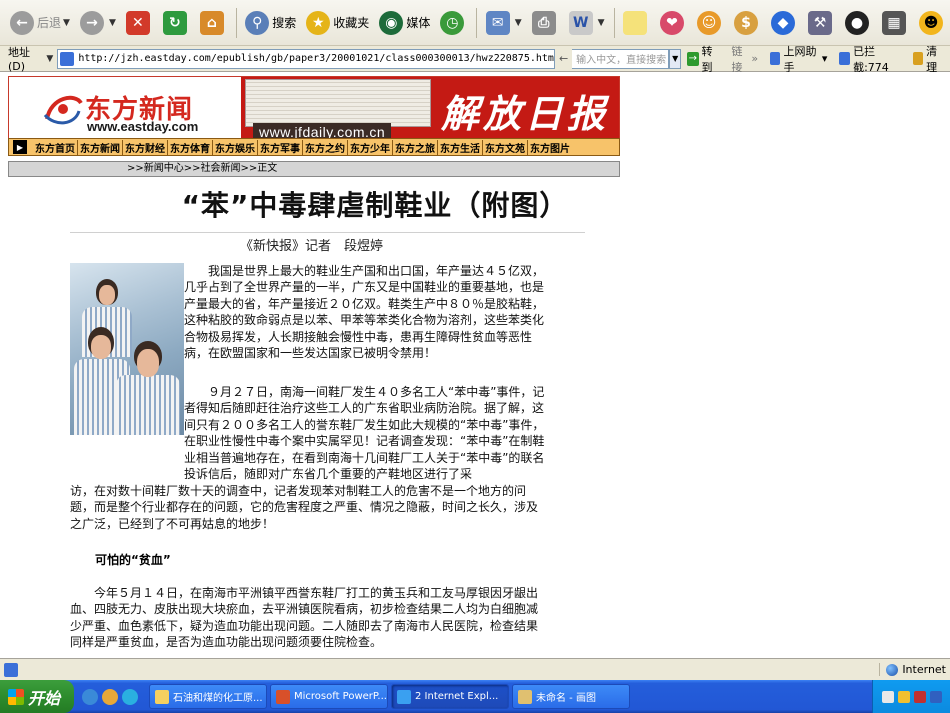 This screenshot has width=950, height=713. What do you see at coordinates (257, 22) in the screenshot?
I see `search-icon: ⚲` at bounding box center [257, 22].